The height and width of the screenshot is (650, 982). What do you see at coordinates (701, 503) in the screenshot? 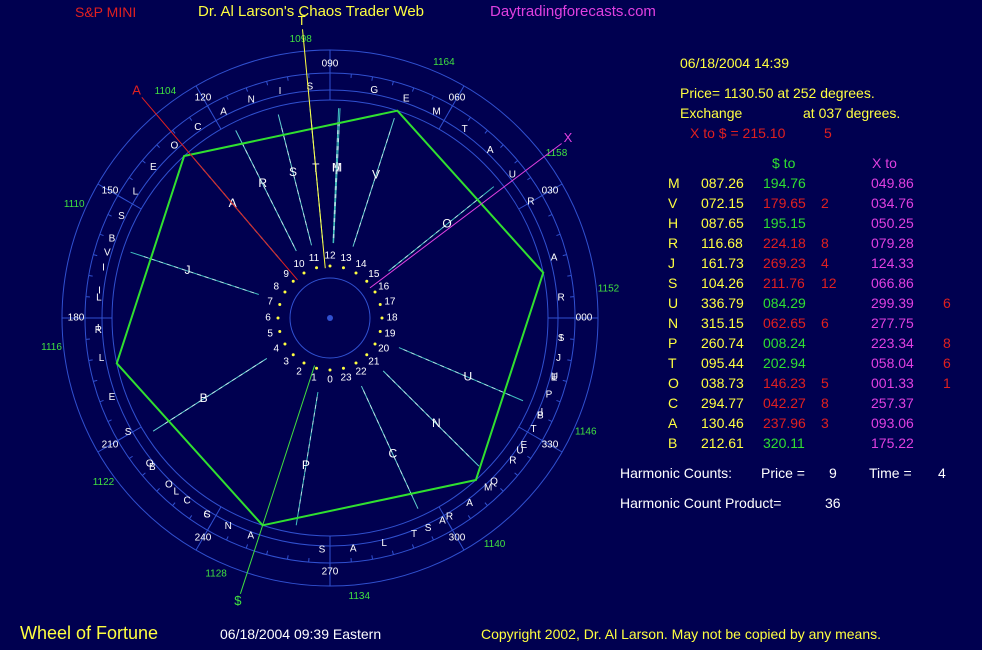
I see `harmonic-product-label: Harmonic Count Product=` at bounding box center [701, 503].